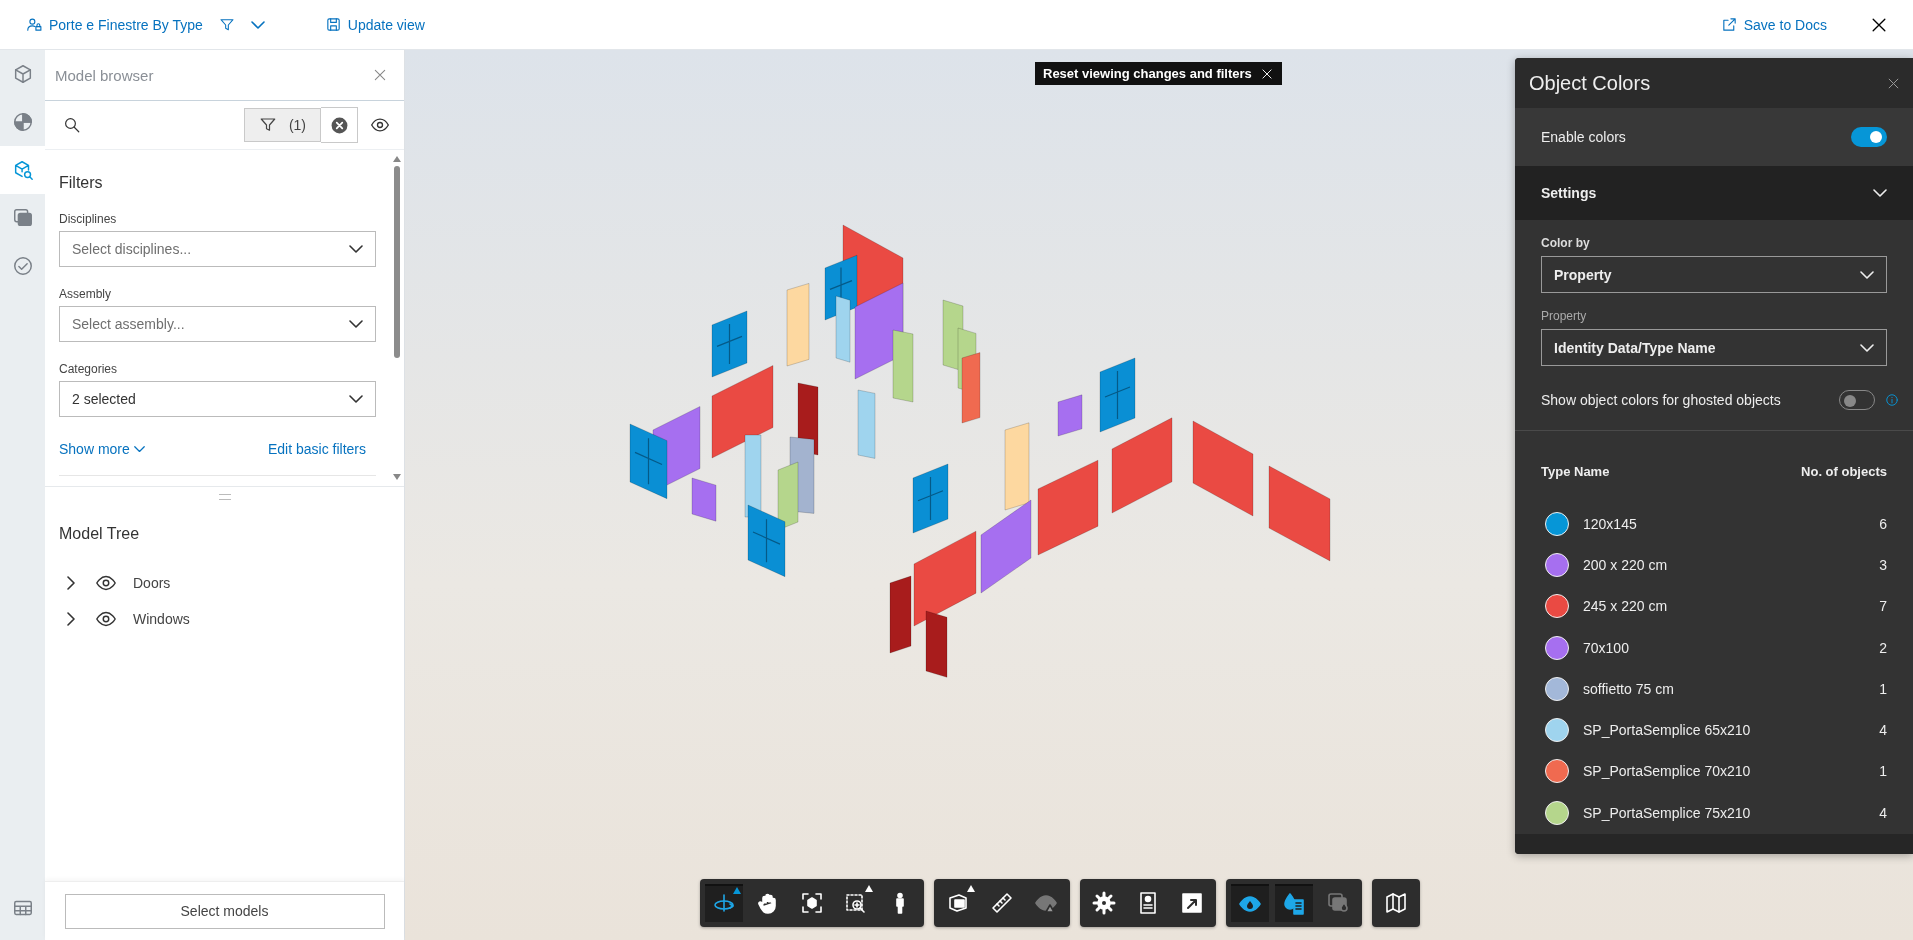 Image resolution: width=1913 pixels, height=940 pixels. What do you see at coordinates (374, 24) in the screenshot?
I see `update-view-link: Update view` at bounding box center [374, 24].